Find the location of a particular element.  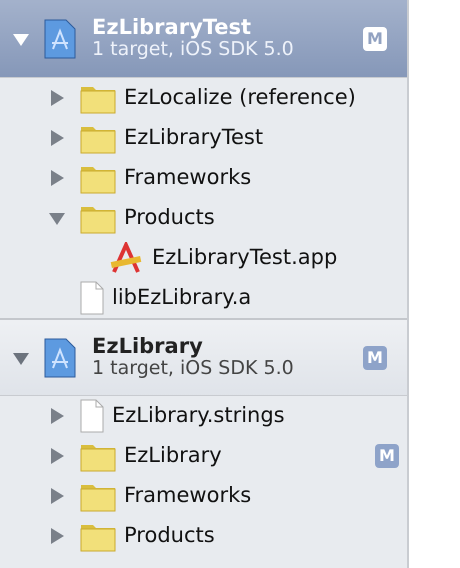

project-name: EzLibrary is located at coordinates (148, 346).